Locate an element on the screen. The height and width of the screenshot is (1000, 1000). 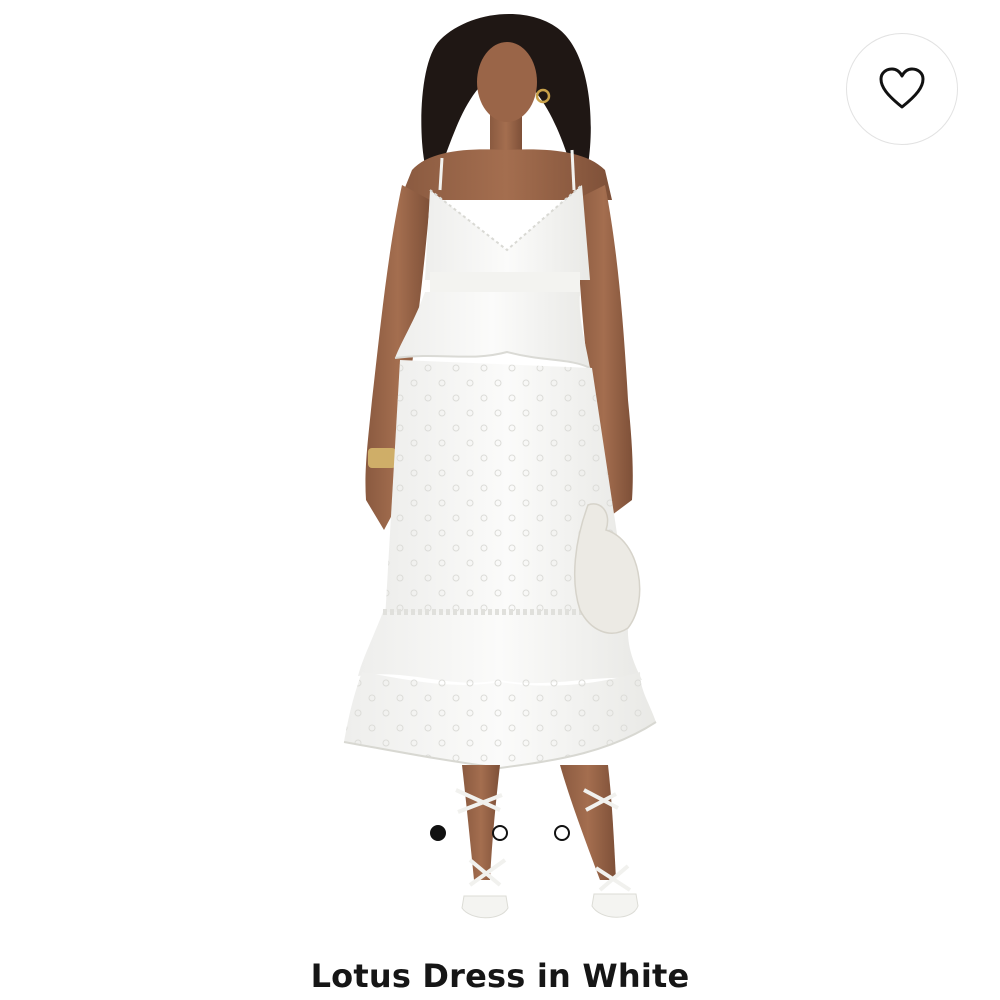
heart-outline-icon is located at coordinates (902, 88).